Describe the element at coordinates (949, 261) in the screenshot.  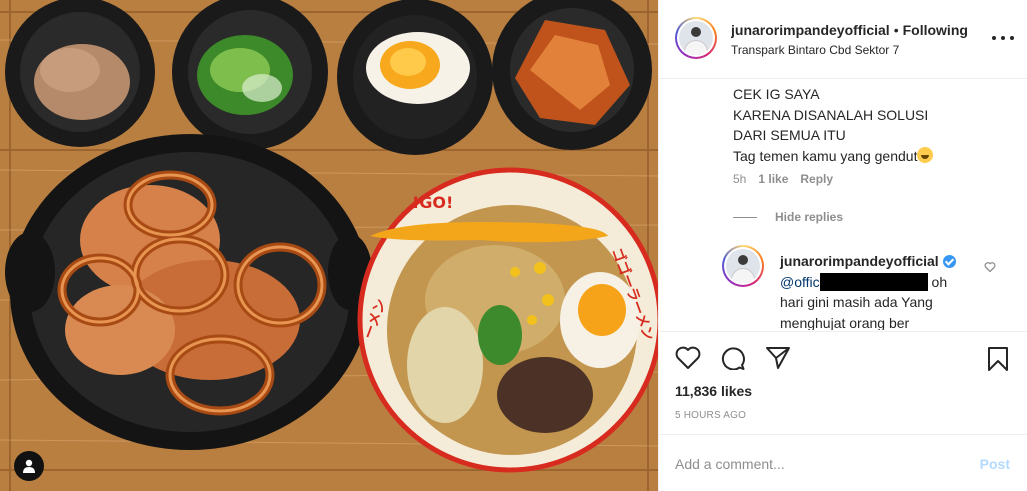
I see `verified-badge-icon` at that location.